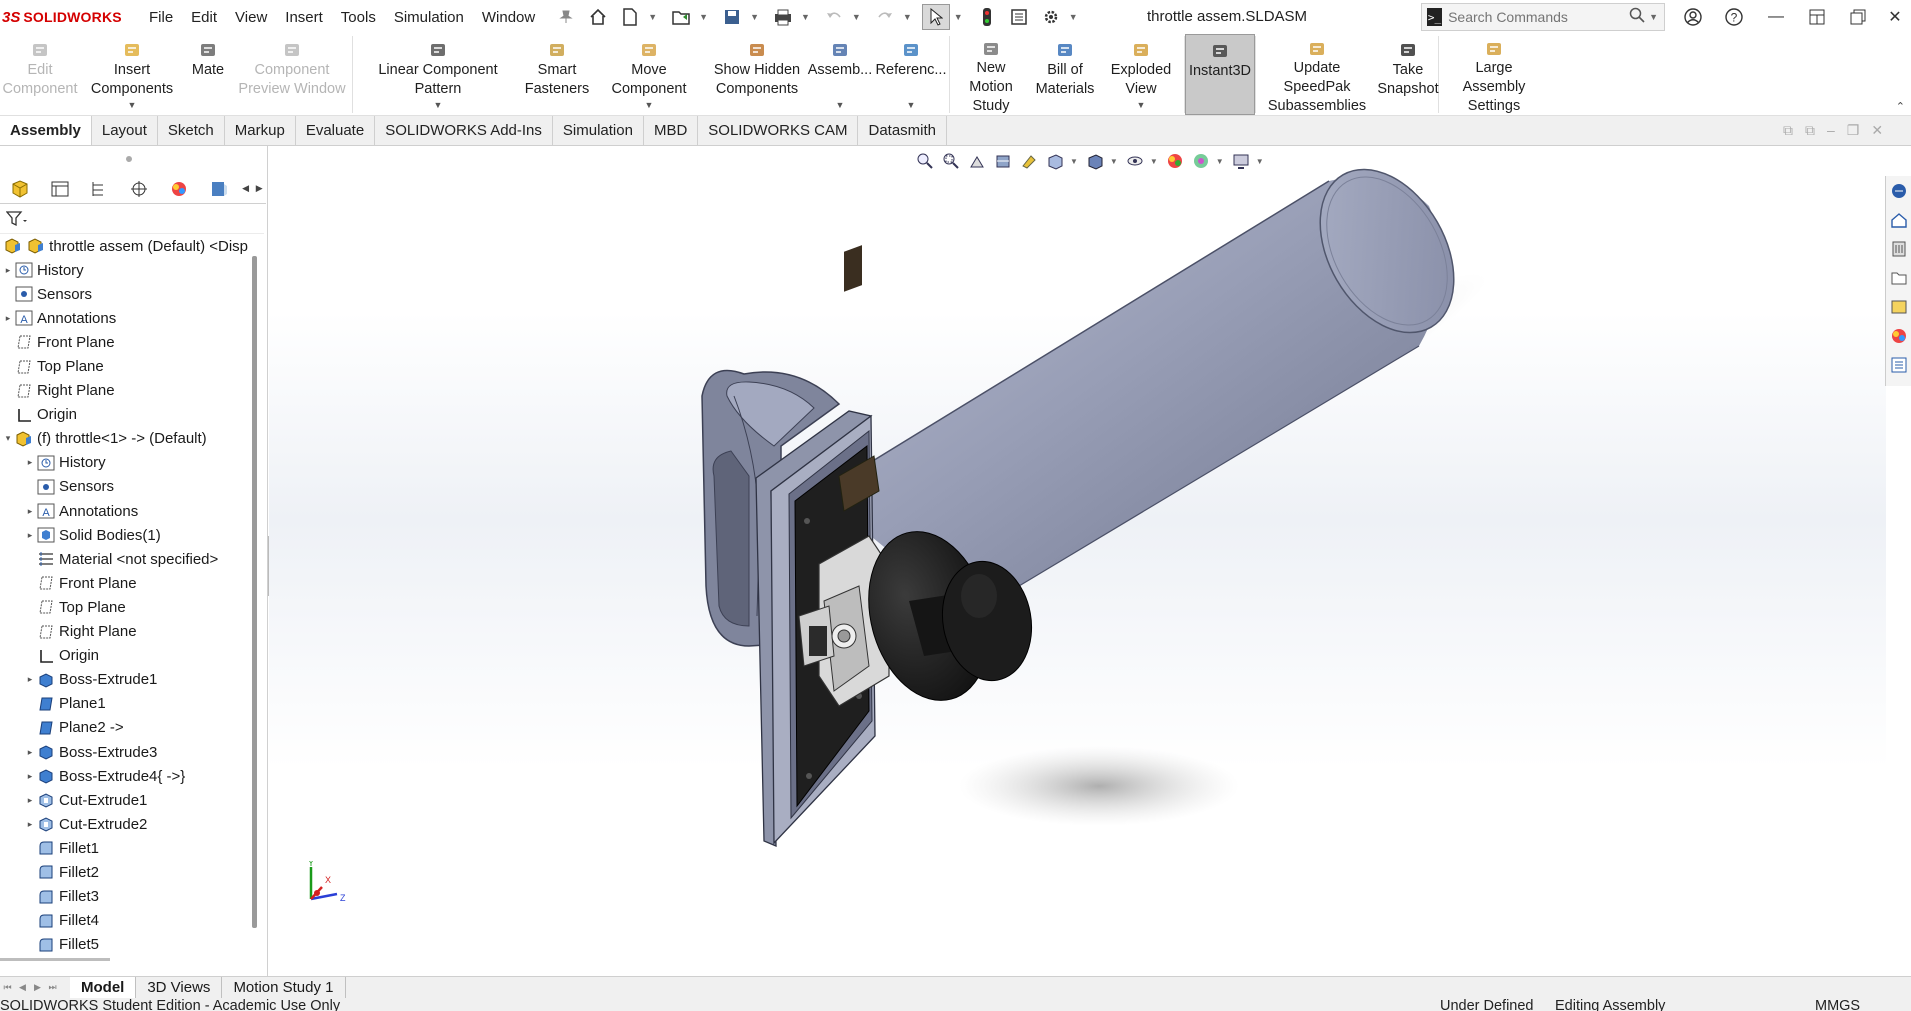 This screenshot has width=1911, height=1011. I want to click on search-icon, so click(1637, 17).